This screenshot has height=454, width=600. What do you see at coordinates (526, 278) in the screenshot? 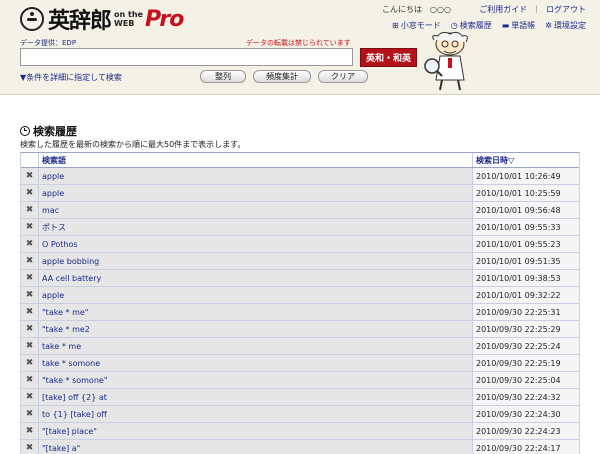
I see `date-cell: 2010/10/01 09:38:53` at bounding box center [526, 278].